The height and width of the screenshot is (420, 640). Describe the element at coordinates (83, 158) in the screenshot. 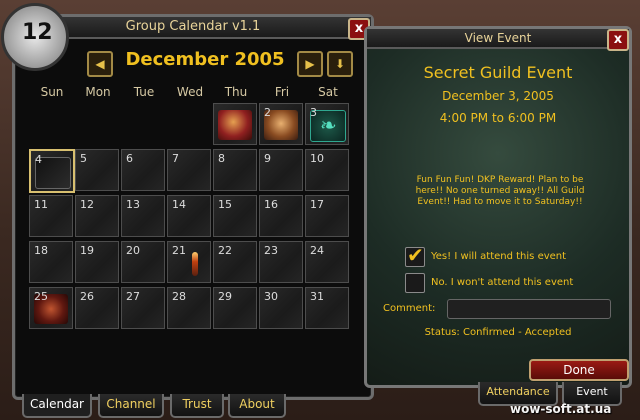

I see `day-number: 5` at that location.